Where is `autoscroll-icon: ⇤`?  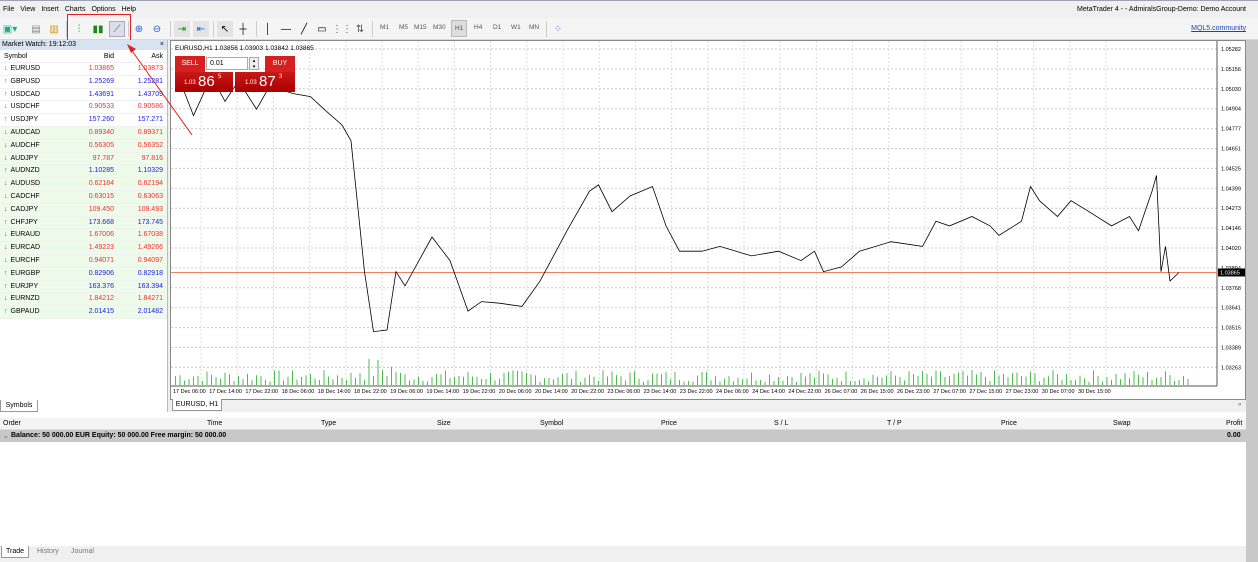
autoscroll-icon: ⇤ is located at coordinates (201, 29).